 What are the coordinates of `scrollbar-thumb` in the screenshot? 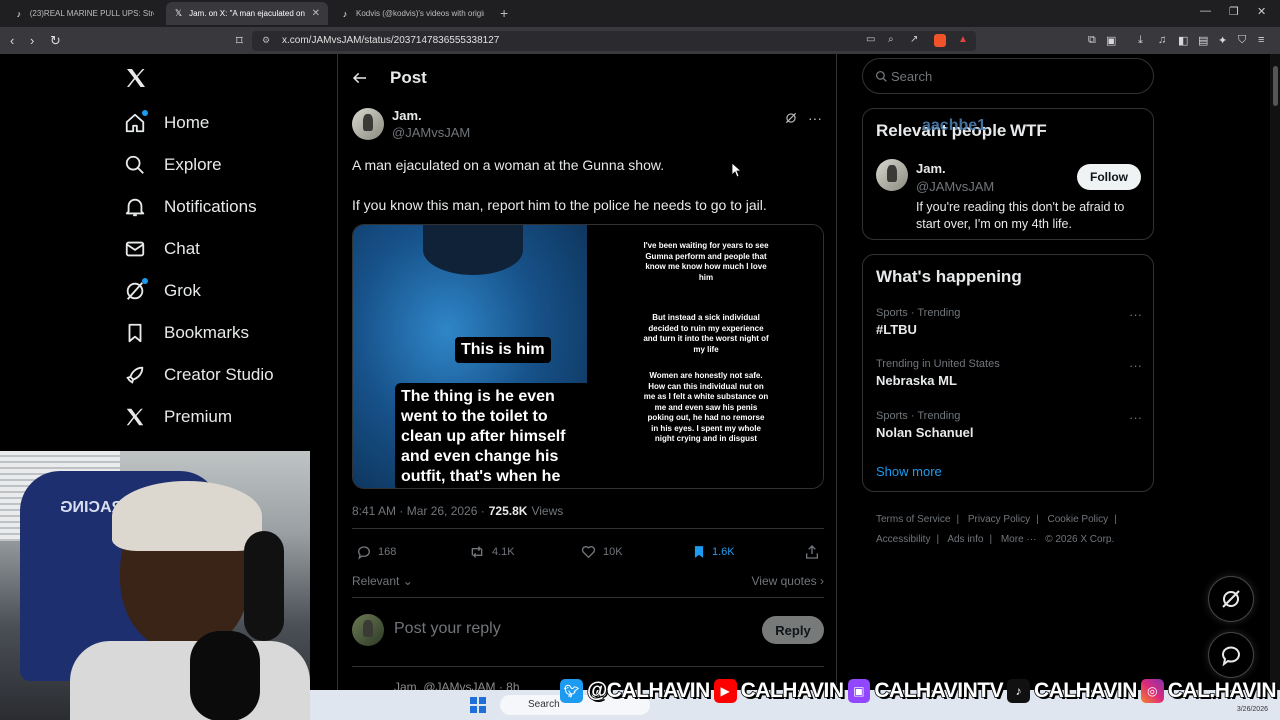 It's located at (1275, 86).